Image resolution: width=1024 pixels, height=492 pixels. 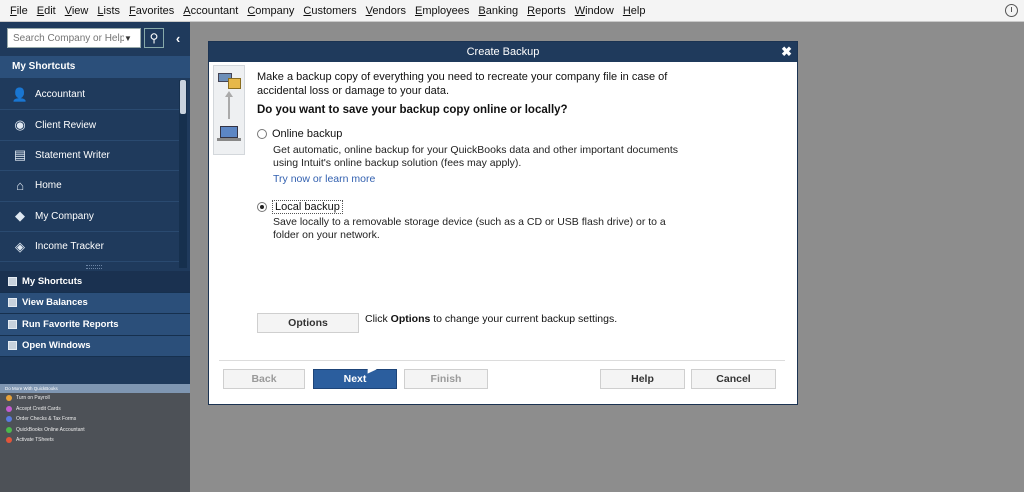 I want to click on income-tracker-icon: ◈, so click(x=20, y=246).